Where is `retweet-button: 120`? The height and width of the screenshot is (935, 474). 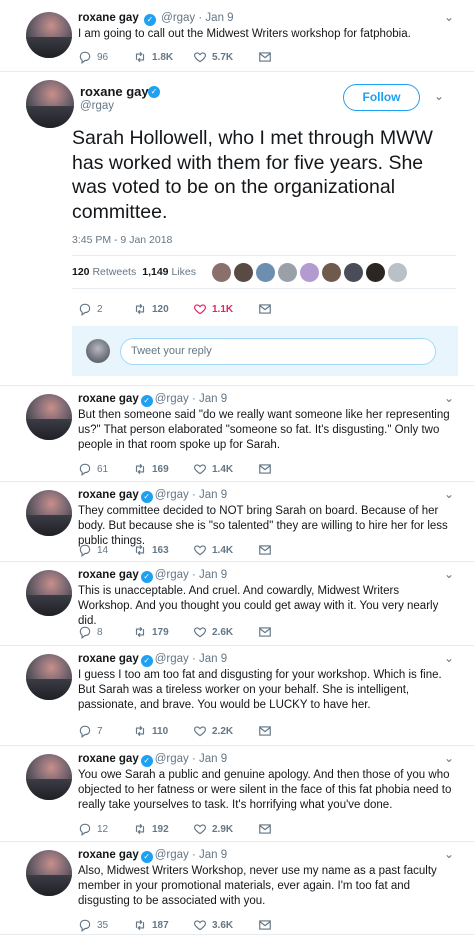 retweet-button: 120 is located at coordinates (151, 309).